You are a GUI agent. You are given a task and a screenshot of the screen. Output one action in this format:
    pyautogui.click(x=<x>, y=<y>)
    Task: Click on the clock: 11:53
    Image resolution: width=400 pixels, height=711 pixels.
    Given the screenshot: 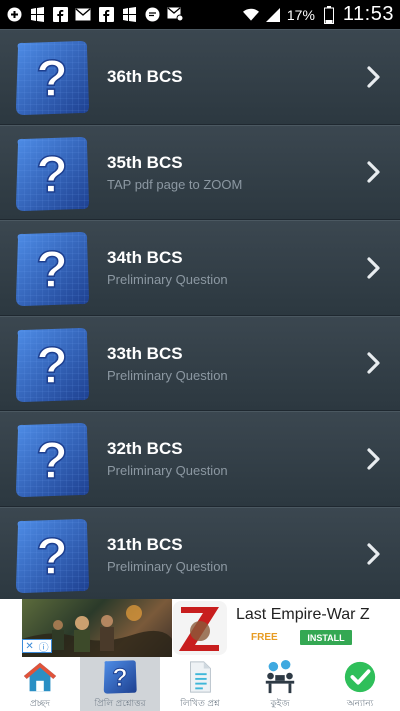 What is the action you would take?
    pyautogui.click(x=368, y=14)
    